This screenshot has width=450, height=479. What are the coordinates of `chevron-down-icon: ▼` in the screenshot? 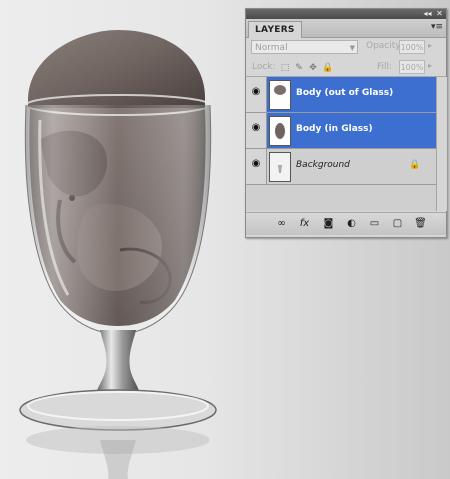 It's located at (352, 48).